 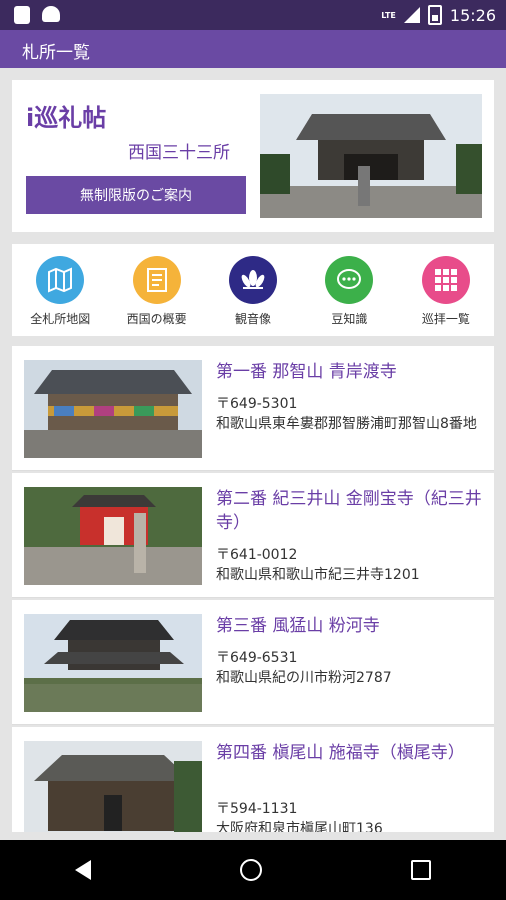 What do you see at coordinates (306, 372) in the screenshot?
I see `temple-name: 第一番 那智山 青岸渡寺` at bounding box center [306, 372].